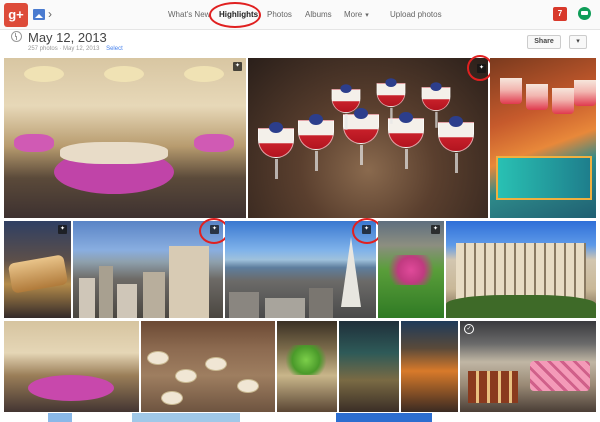 This screenshot has height=422, width=600. I want to click on photo-ballroom-wide, so click(71, 366).